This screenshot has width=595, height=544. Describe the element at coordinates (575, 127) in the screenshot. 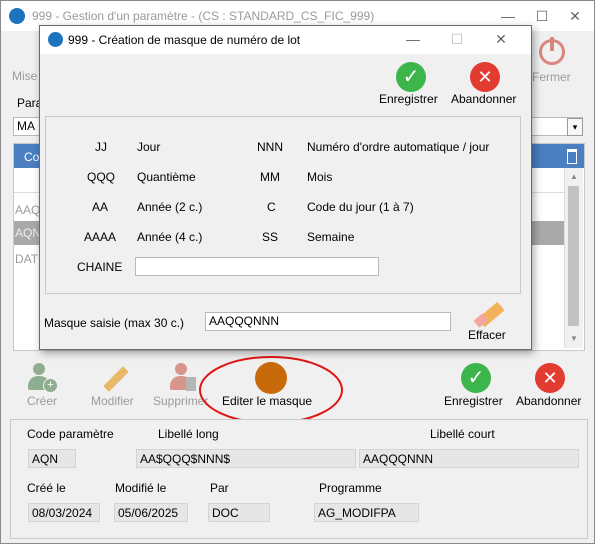

I see `dropdown-arrow-icon: ▾` at that location.